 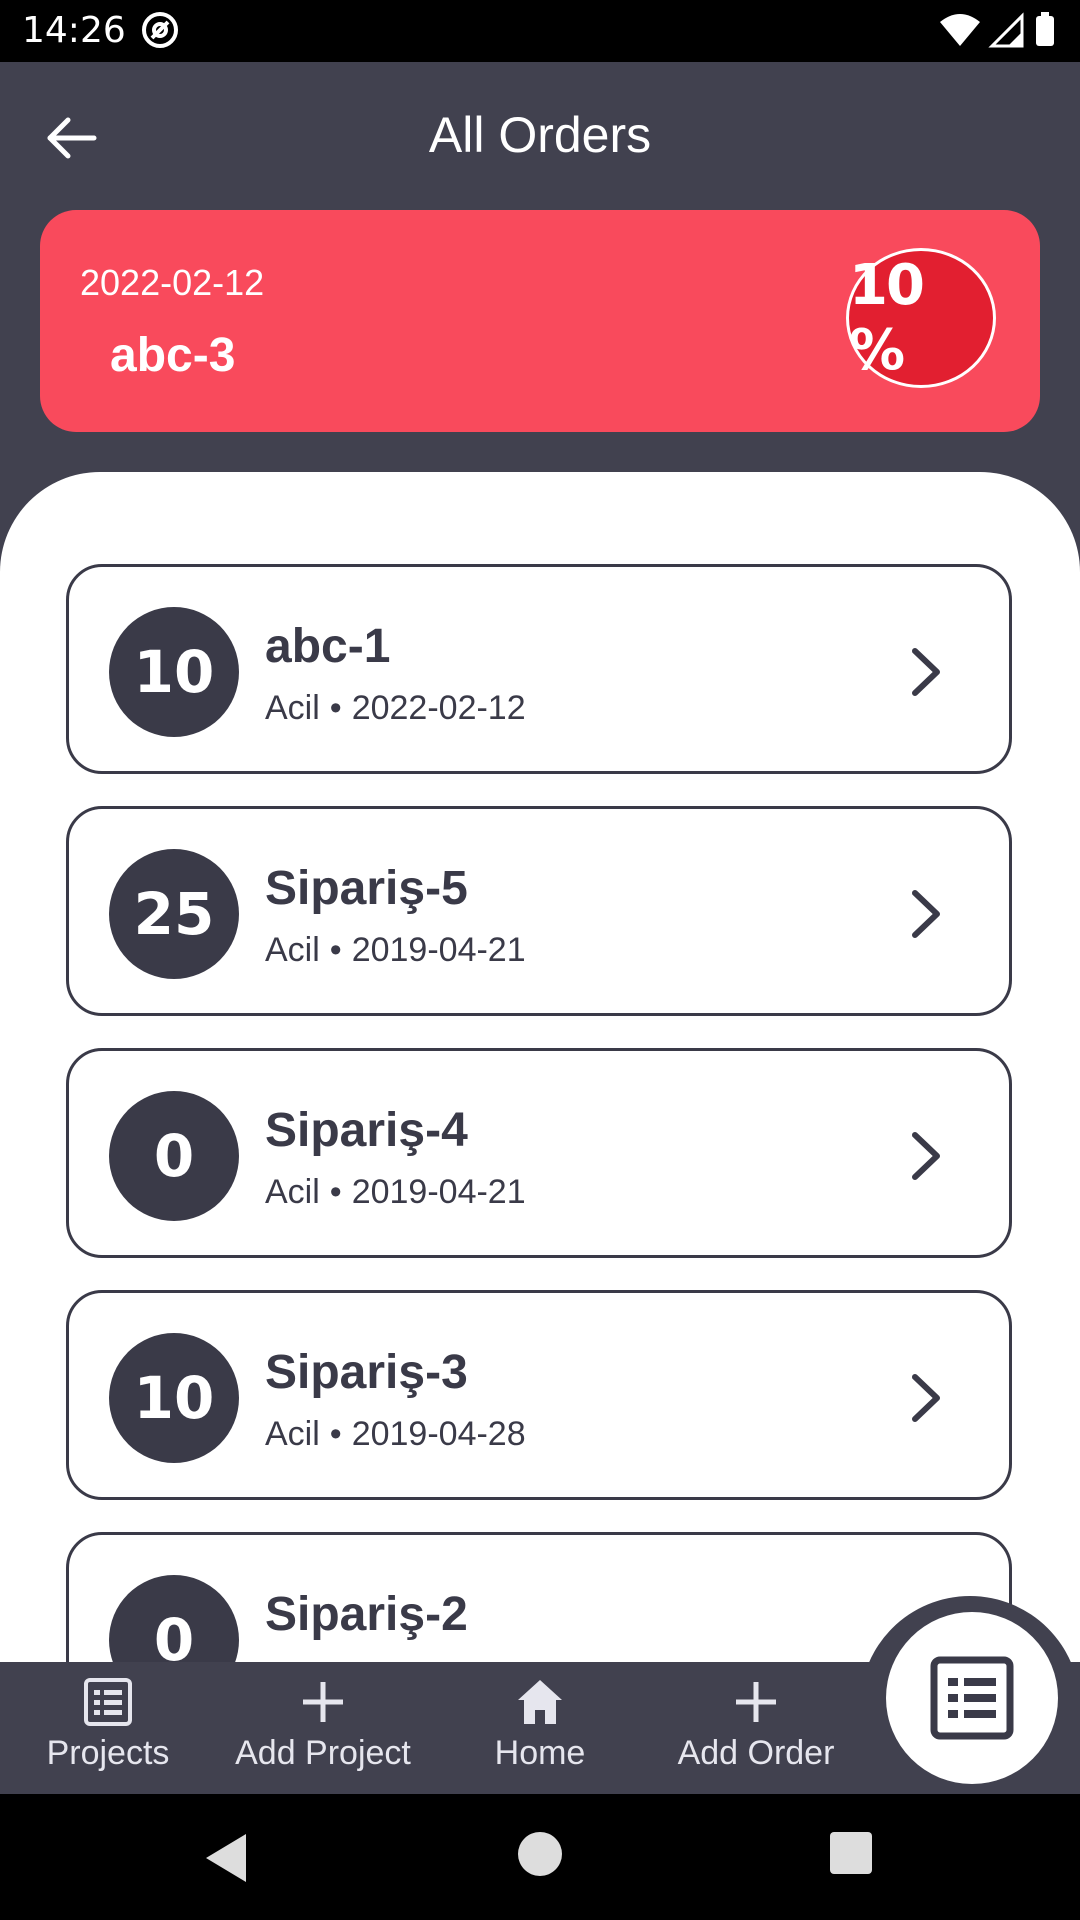 I want to click on home-icon, so click(x=540, y=1702).